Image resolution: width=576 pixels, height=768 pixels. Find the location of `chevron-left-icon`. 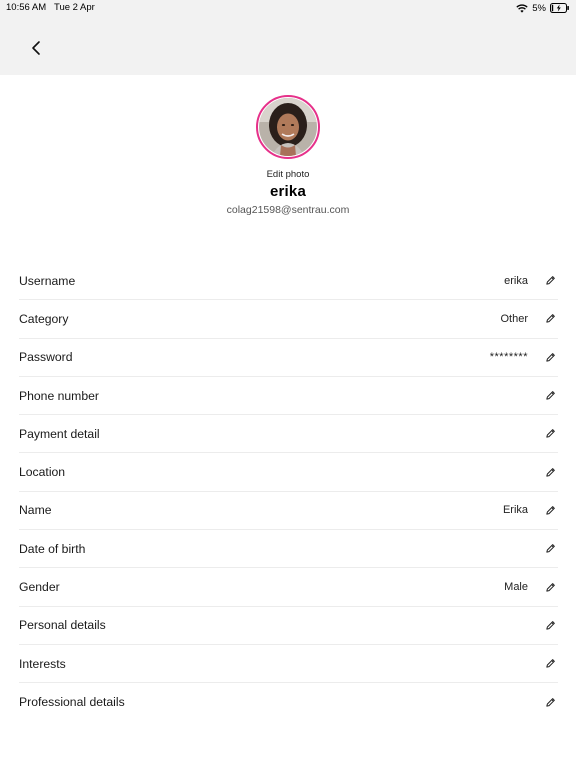

chevron-left-icon is located at coordinates (36, 50).